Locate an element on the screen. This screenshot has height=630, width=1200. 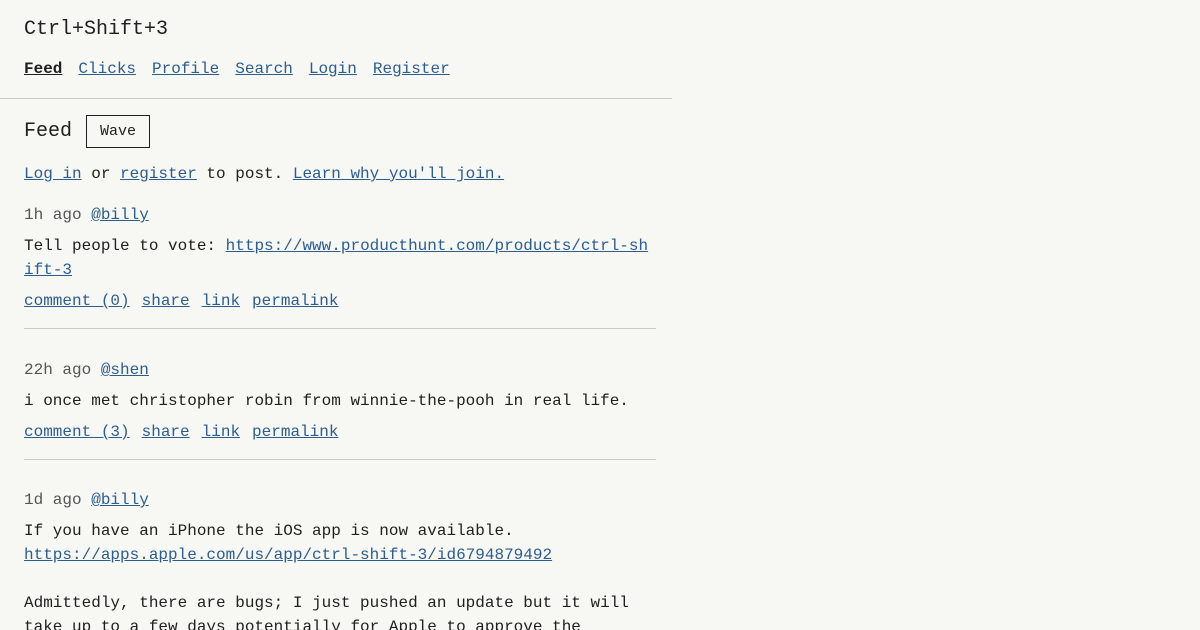
nav-register: Register is located at coordinates (411, 69).